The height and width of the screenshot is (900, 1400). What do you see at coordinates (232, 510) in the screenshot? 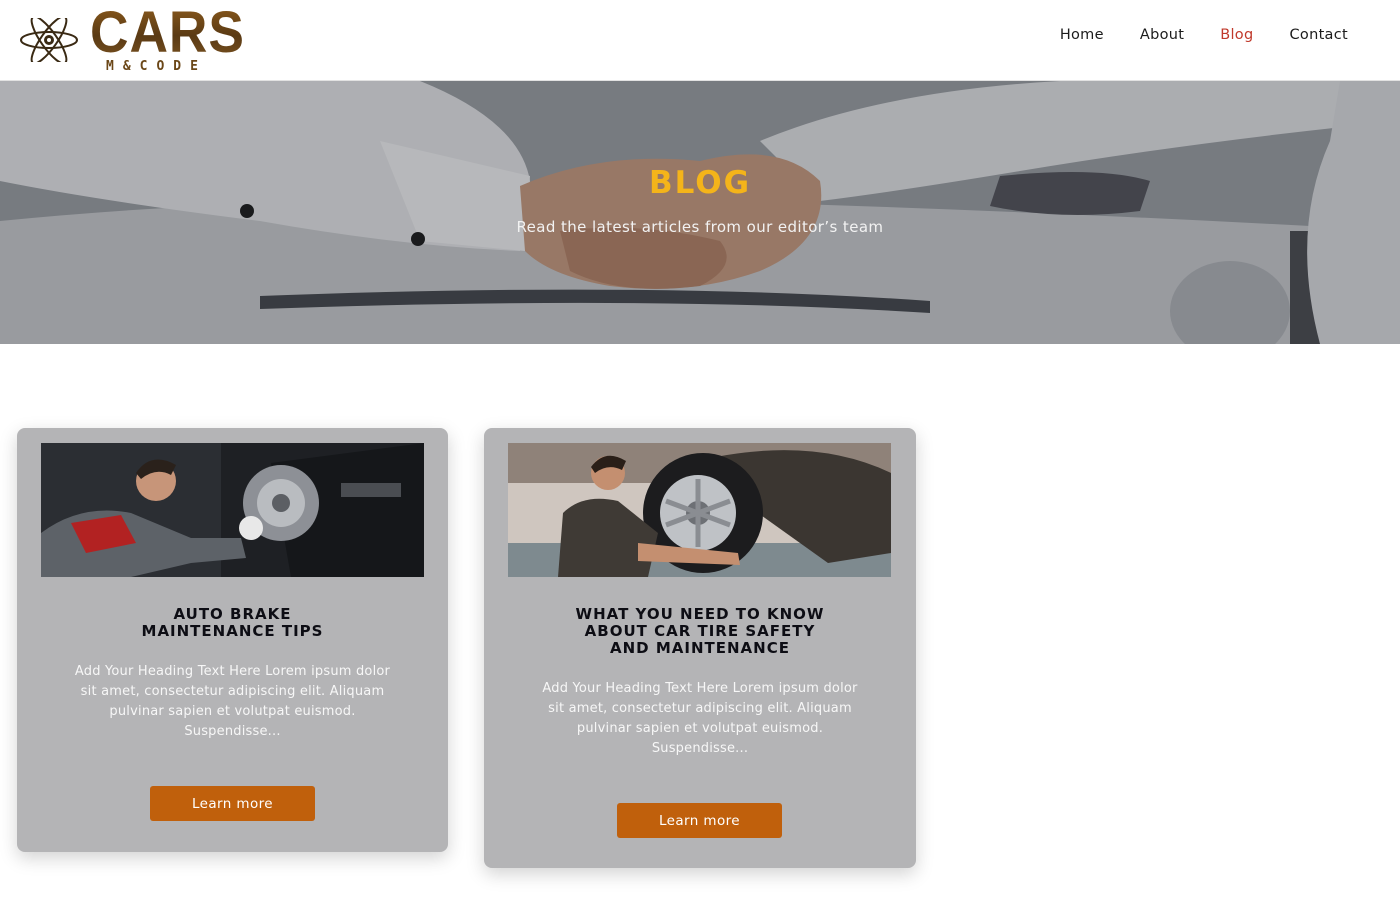
I see `mechanic-brake-photo` at bounding box center [232, 510].